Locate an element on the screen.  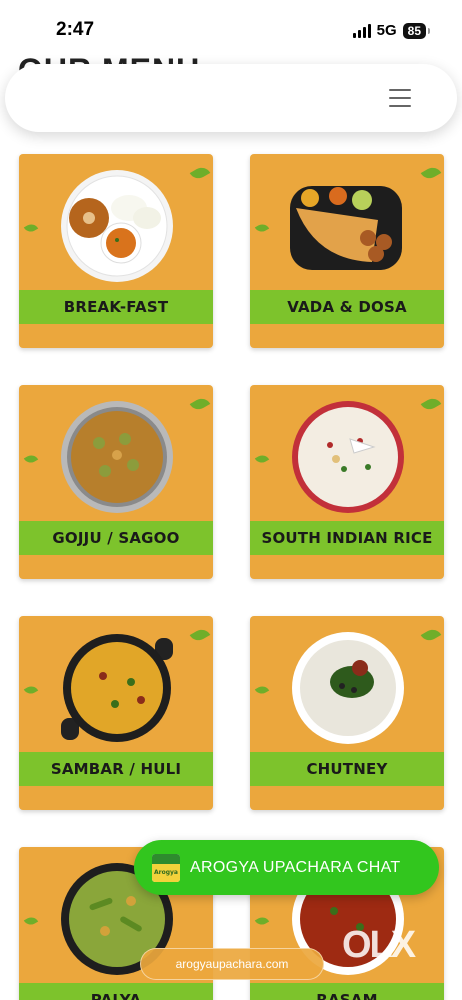
status-indicators: 5G 85 is located at coordinates (391, 30).